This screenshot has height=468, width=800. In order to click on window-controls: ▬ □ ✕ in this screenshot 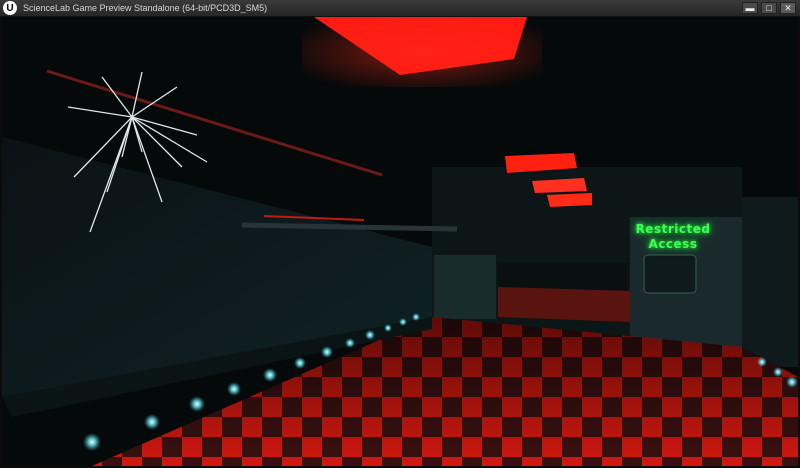, I will do `click(769, 8)`.